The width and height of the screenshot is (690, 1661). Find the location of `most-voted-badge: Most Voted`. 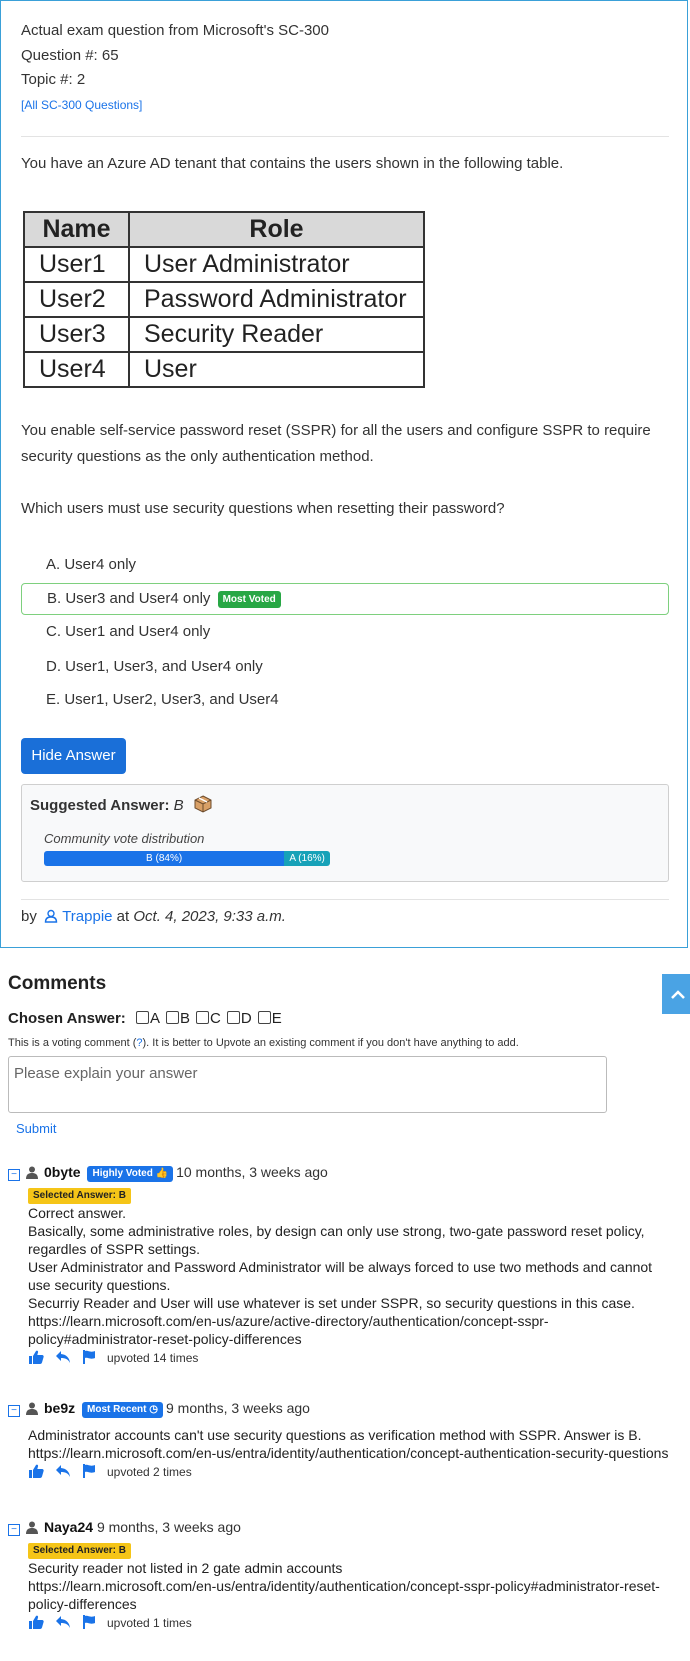

most-voted-badge: Most Voted is located at coordinates (249, 599).